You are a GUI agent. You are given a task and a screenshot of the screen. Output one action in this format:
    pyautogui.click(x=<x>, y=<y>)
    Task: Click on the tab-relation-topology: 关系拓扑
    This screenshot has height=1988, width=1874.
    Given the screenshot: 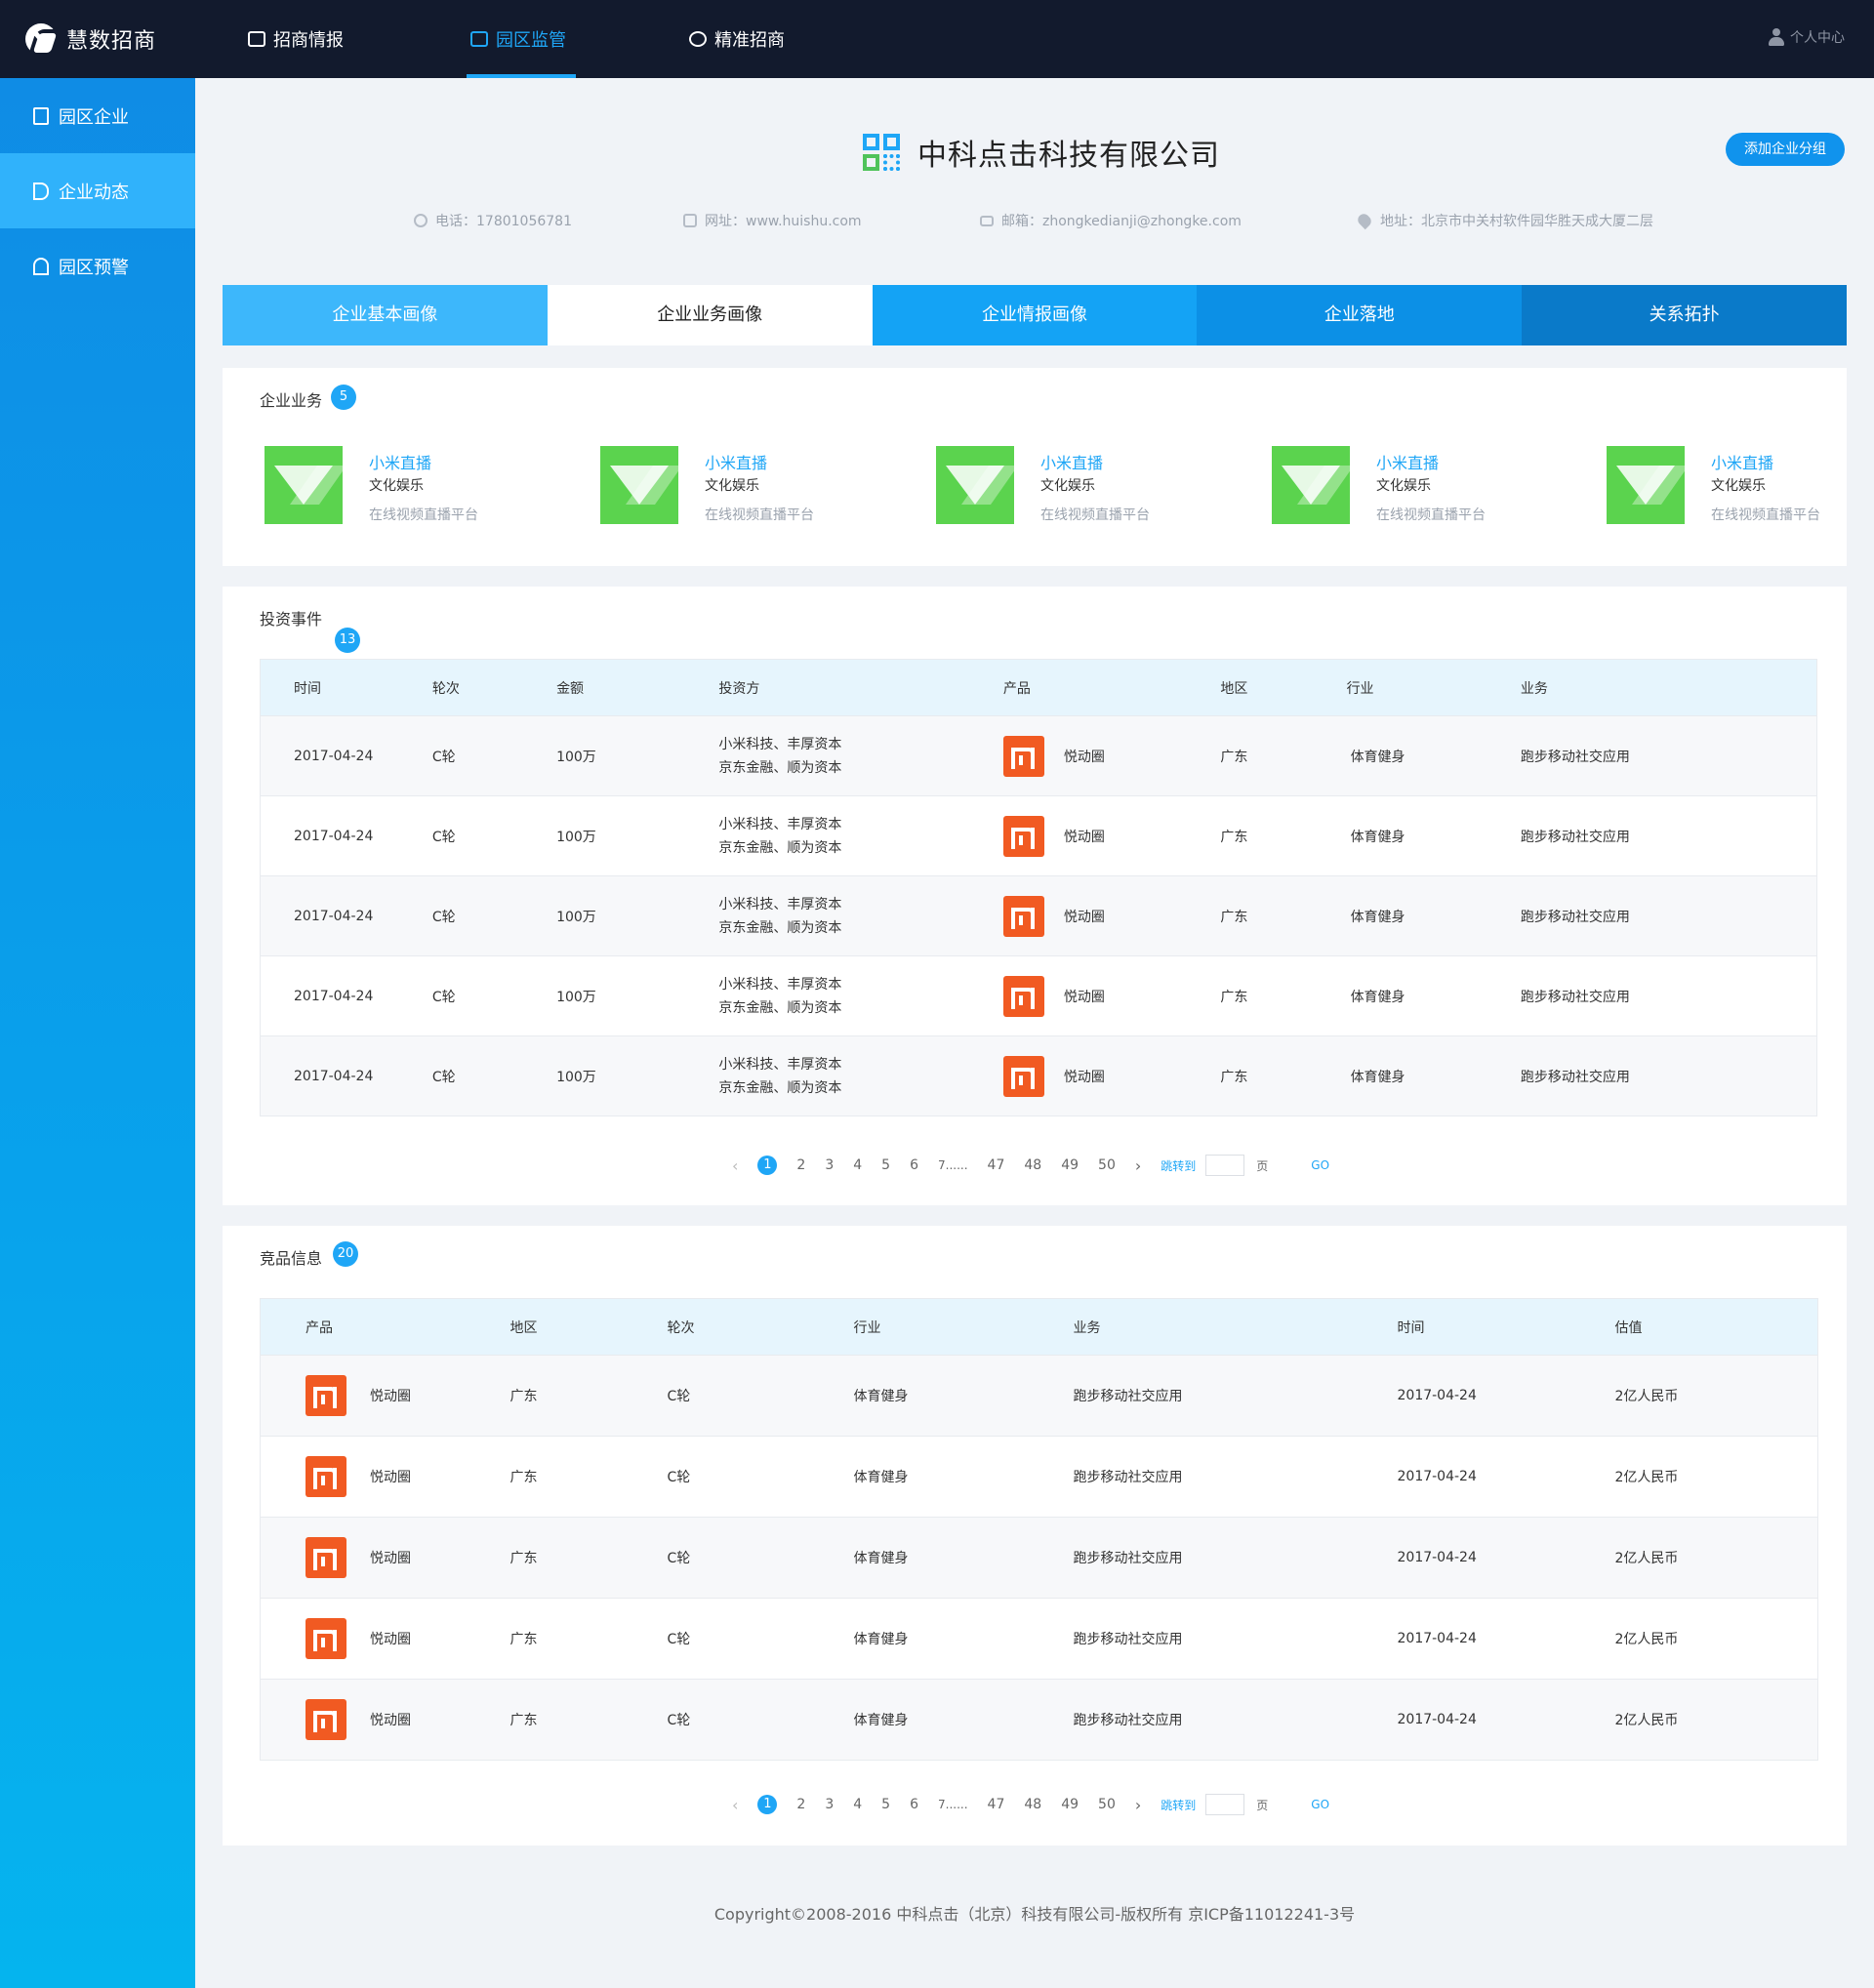 What is the action you would take?
    pyautogui.click(x=1684, y=315)
    